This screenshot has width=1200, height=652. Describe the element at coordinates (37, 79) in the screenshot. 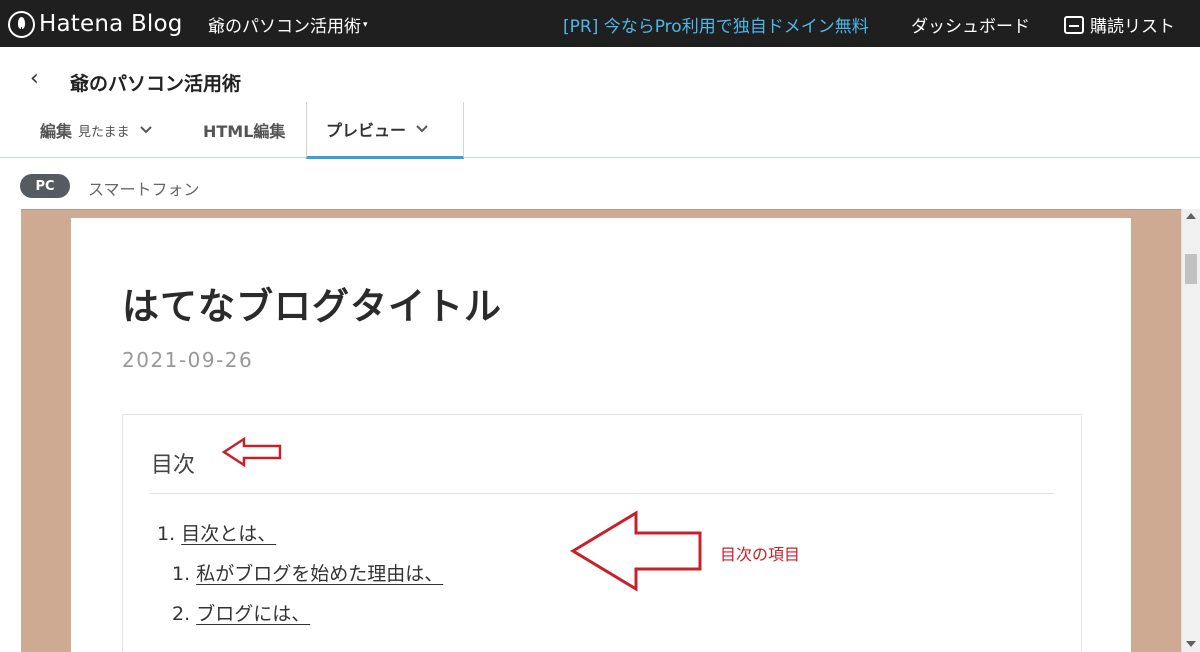

I see `back-arrow-icon: ‹` at that location.